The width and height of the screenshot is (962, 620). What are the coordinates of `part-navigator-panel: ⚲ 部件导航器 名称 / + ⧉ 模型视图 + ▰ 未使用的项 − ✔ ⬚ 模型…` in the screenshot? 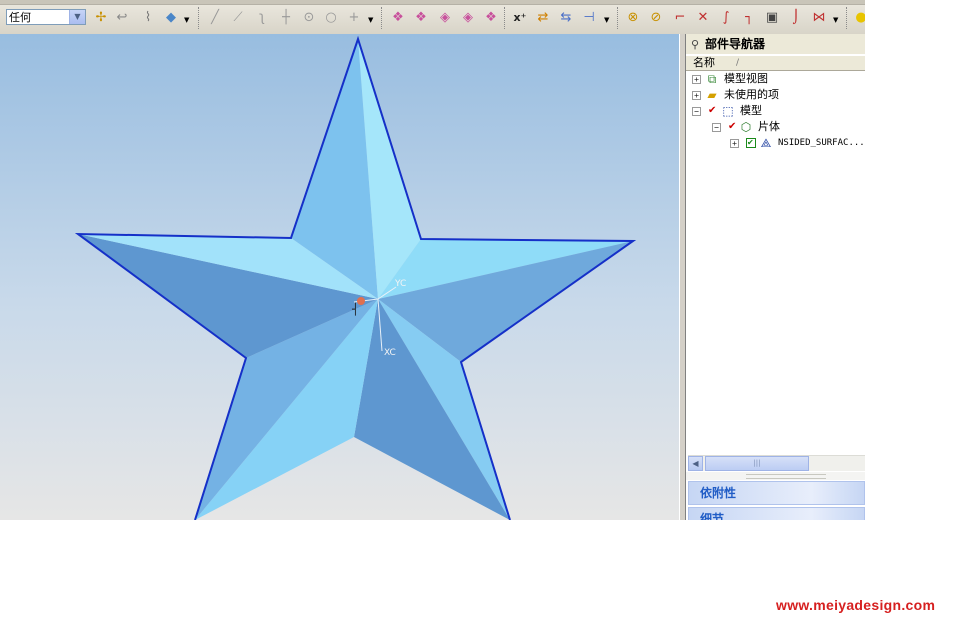 It's located at (775, 277).